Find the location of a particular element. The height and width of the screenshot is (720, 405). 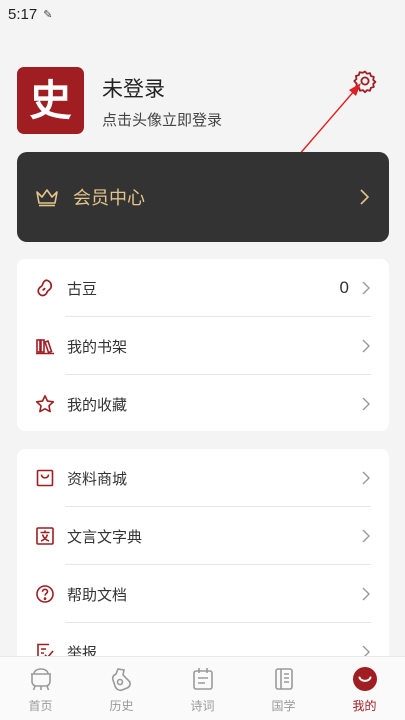

help-icon is located at coordinates (45, 594).